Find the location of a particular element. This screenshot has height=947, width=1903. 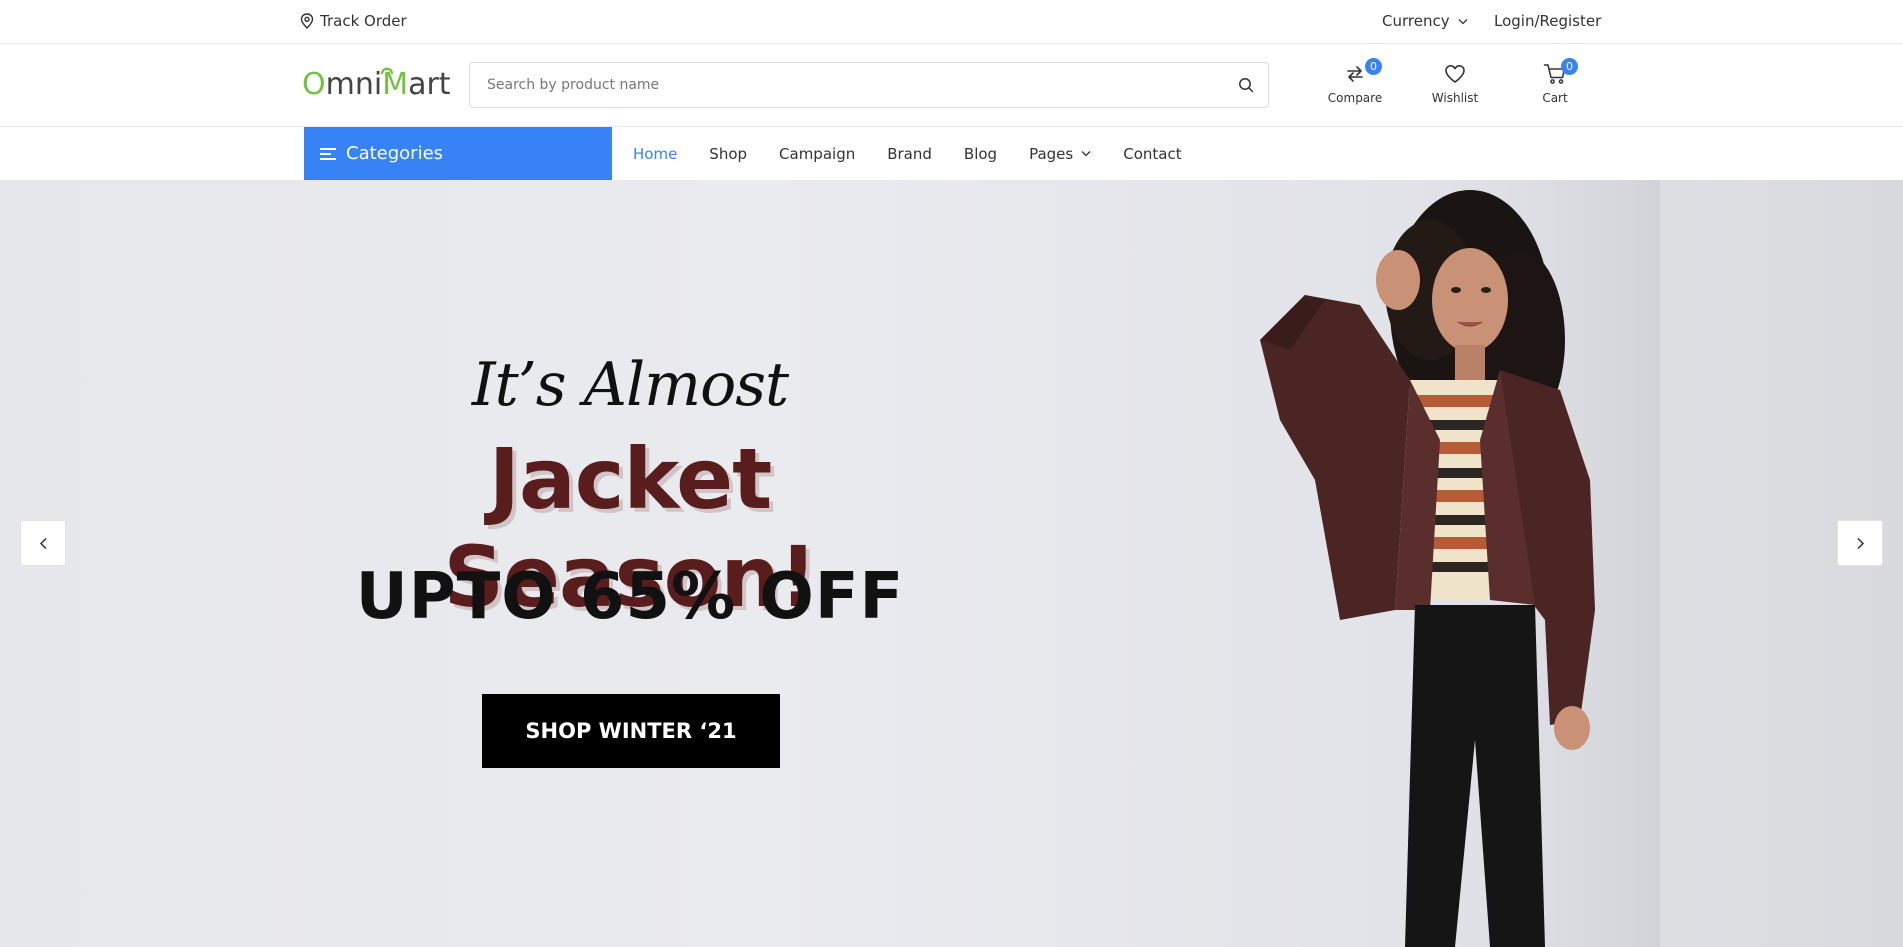

currency-dropdown: Currency is located at coordinates (1425, 21).